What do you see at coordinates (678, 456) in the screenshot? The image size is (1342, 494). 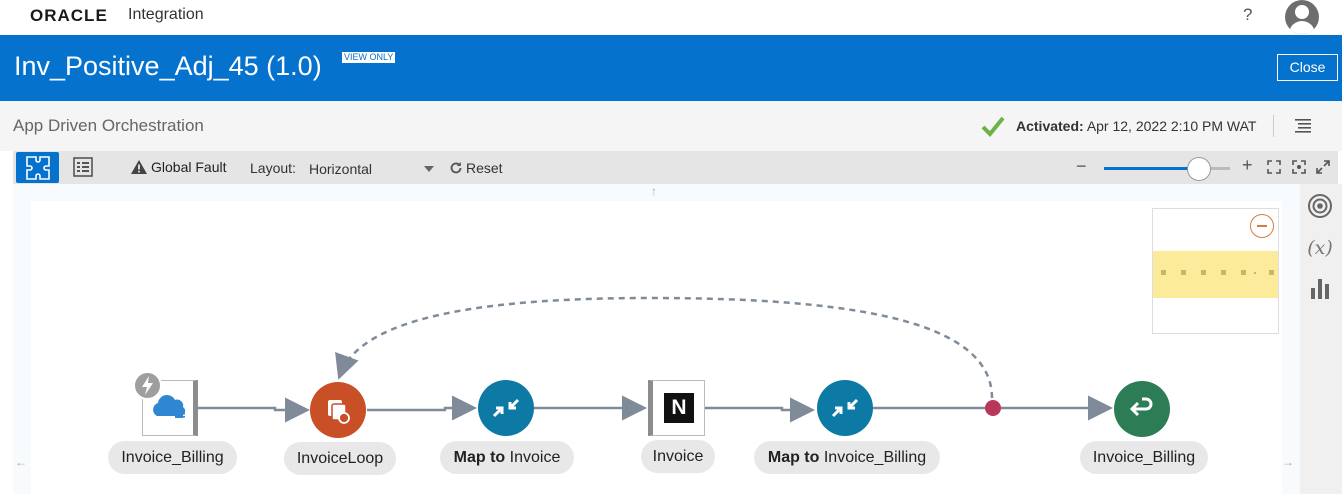 I see `node-label: Invoice` at bounding box center [678, 456].